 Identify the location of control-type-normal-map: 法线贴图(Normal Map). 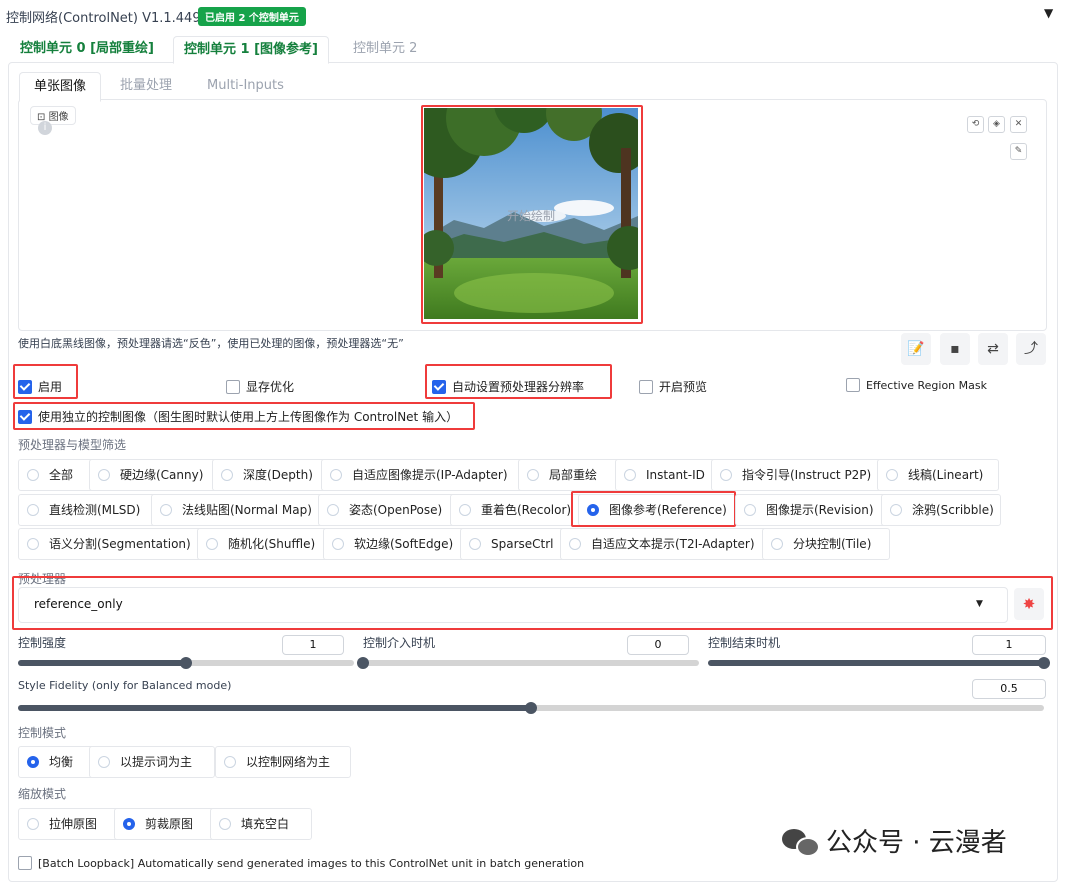
(238, 510).